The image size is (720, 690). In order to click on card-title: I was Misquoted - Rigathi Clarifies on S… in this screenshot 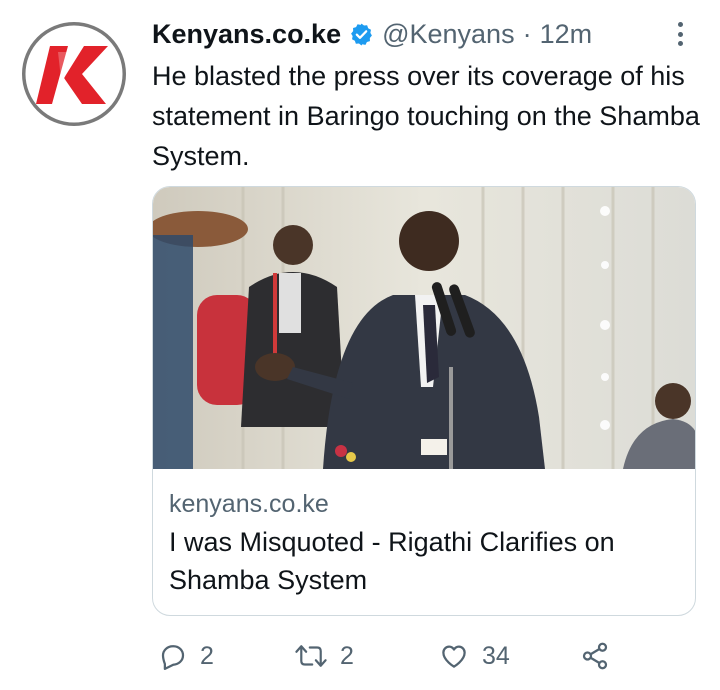, I will do `click(392, 561)`.